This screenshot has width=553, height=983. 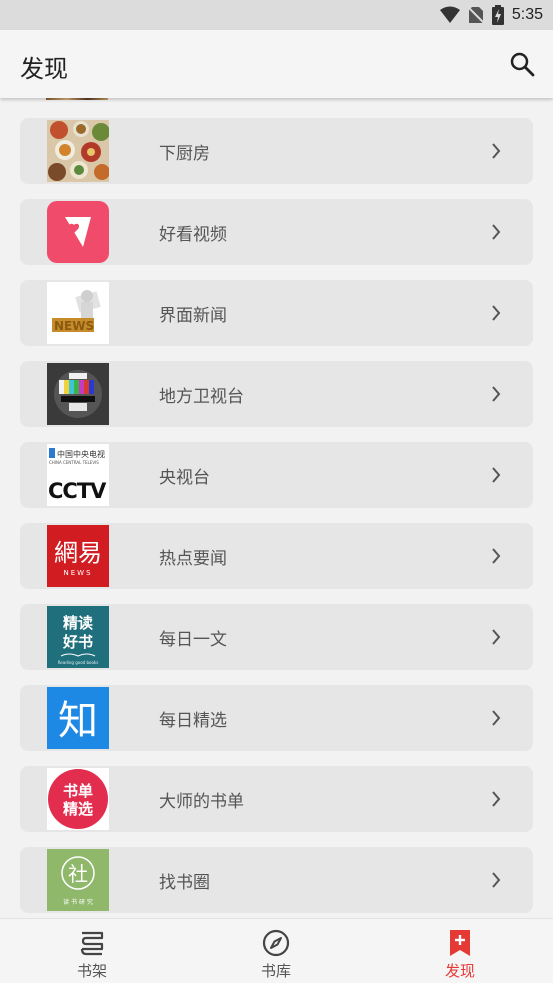 I want to click on status-time: 5:35, so click(x=527, y=14).